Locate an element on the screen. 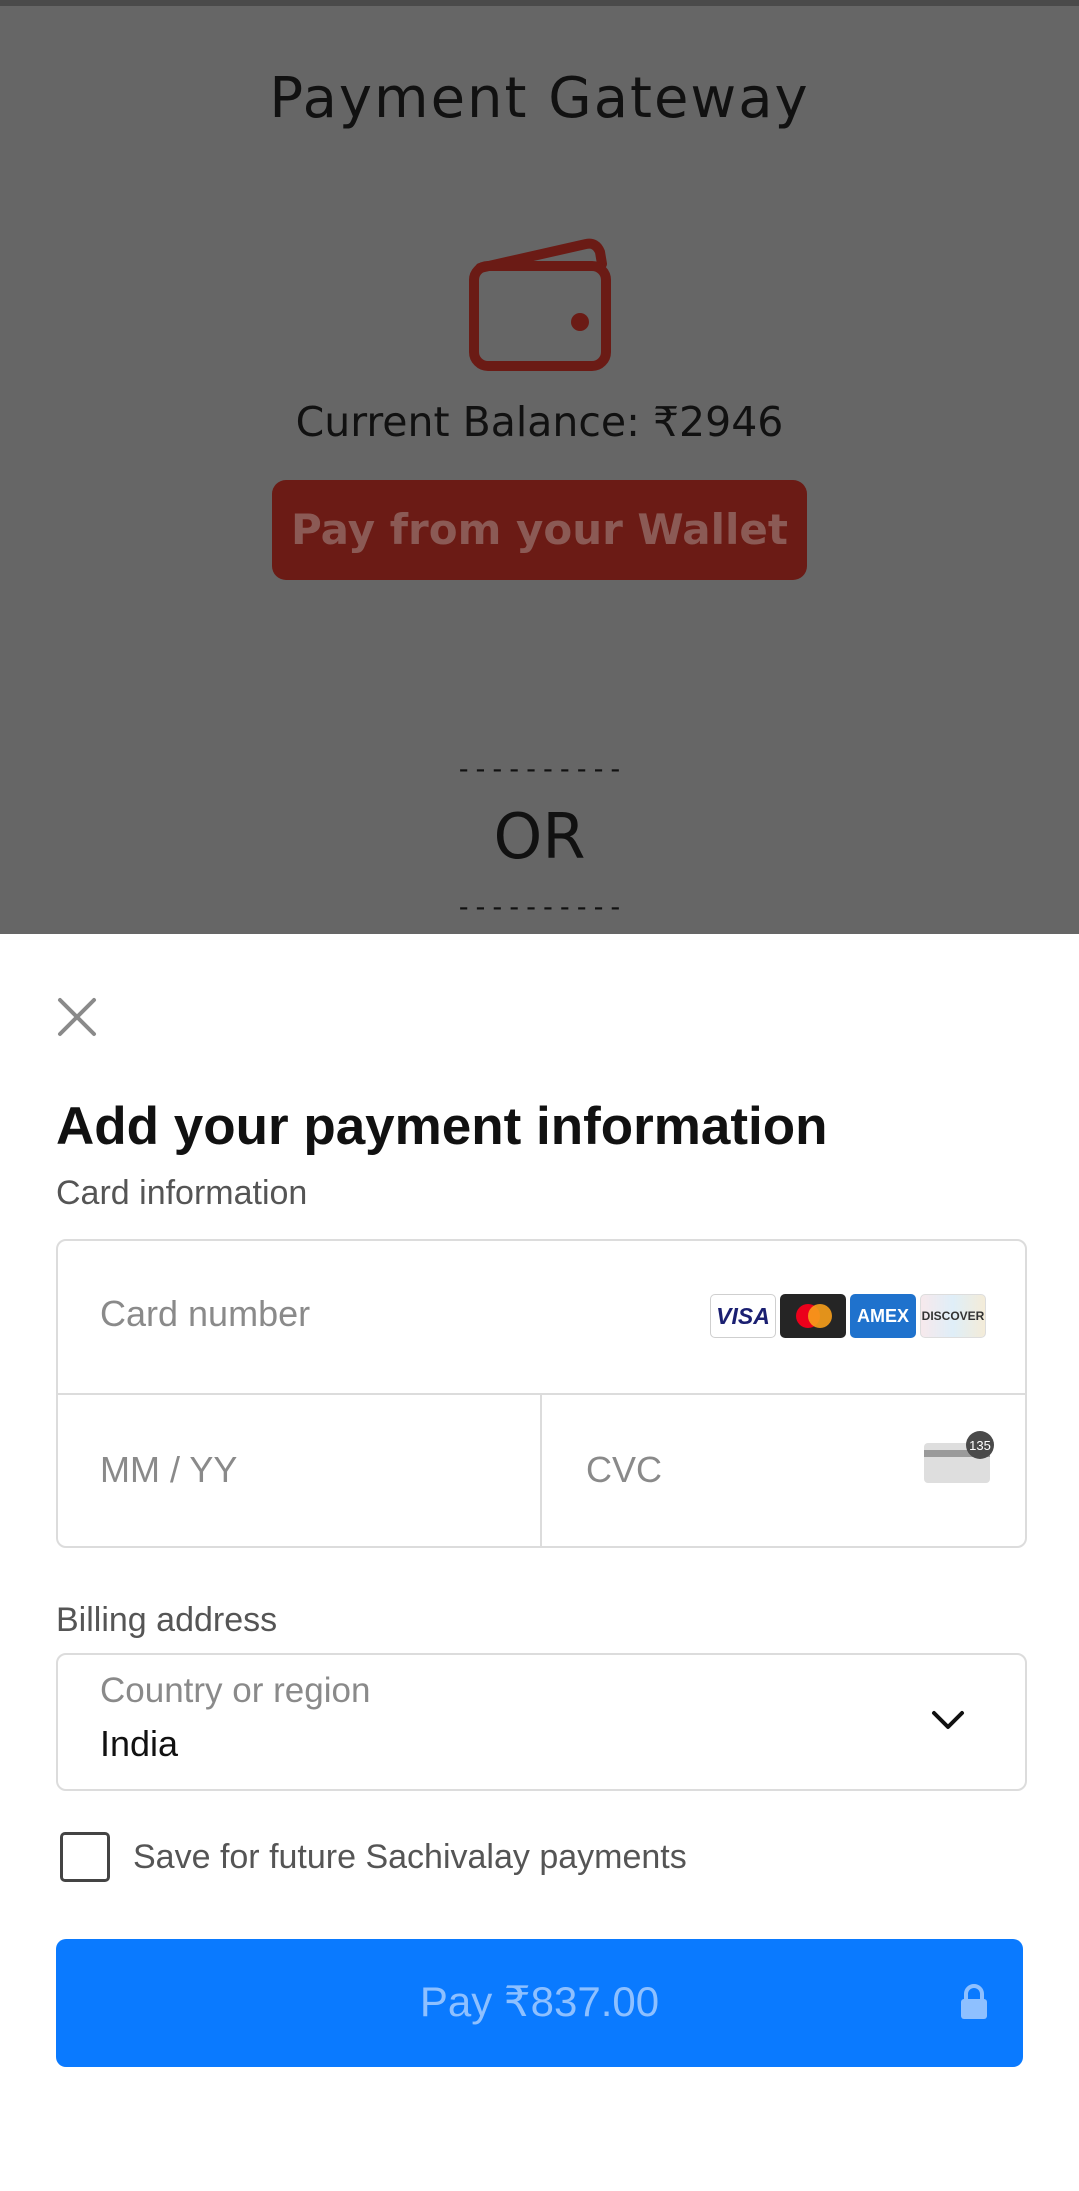 The image size is (1079, 2191). billing-address-label: Billing address is located at coordinates (167, 1620).